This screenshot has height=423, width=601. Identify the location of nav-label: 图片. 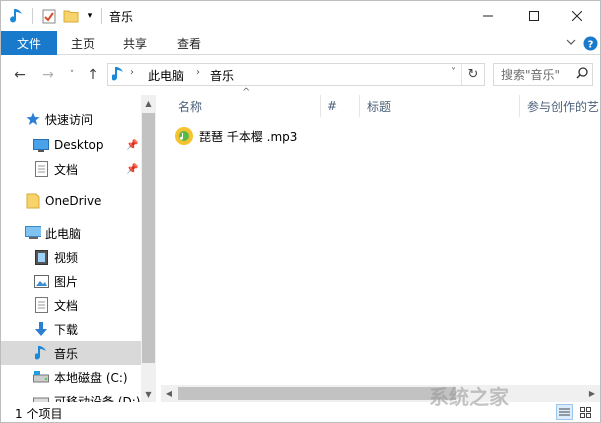
(66, 281).